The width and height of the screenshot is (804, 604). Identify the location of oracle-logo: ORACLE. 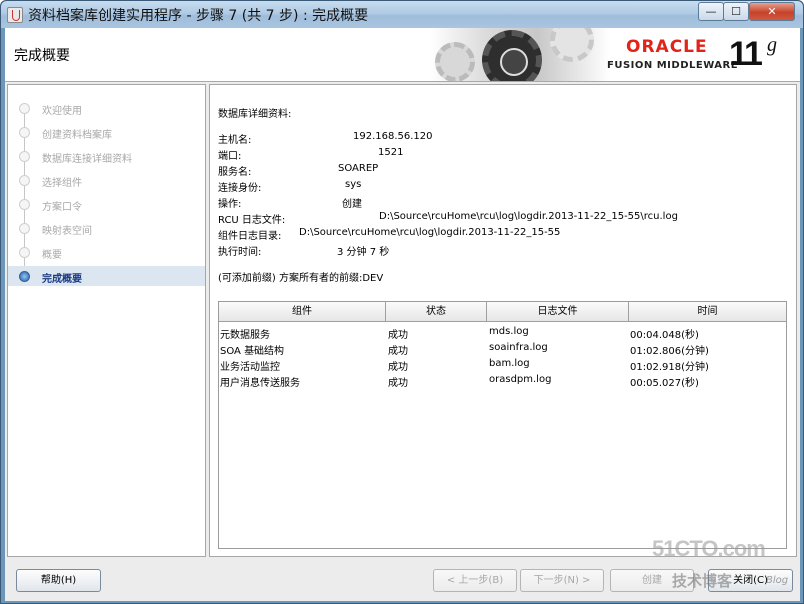
(667, 47).